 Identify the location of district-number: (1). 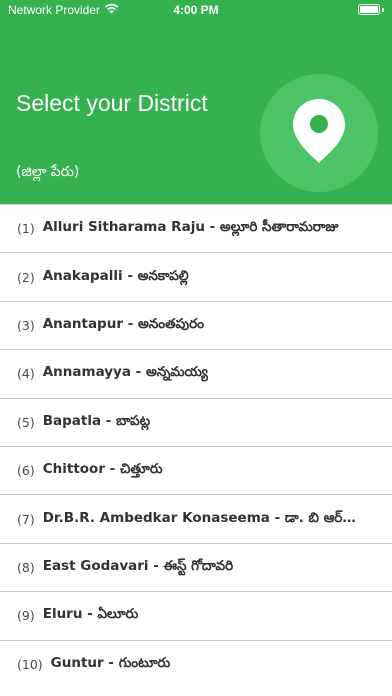
(26, 229).